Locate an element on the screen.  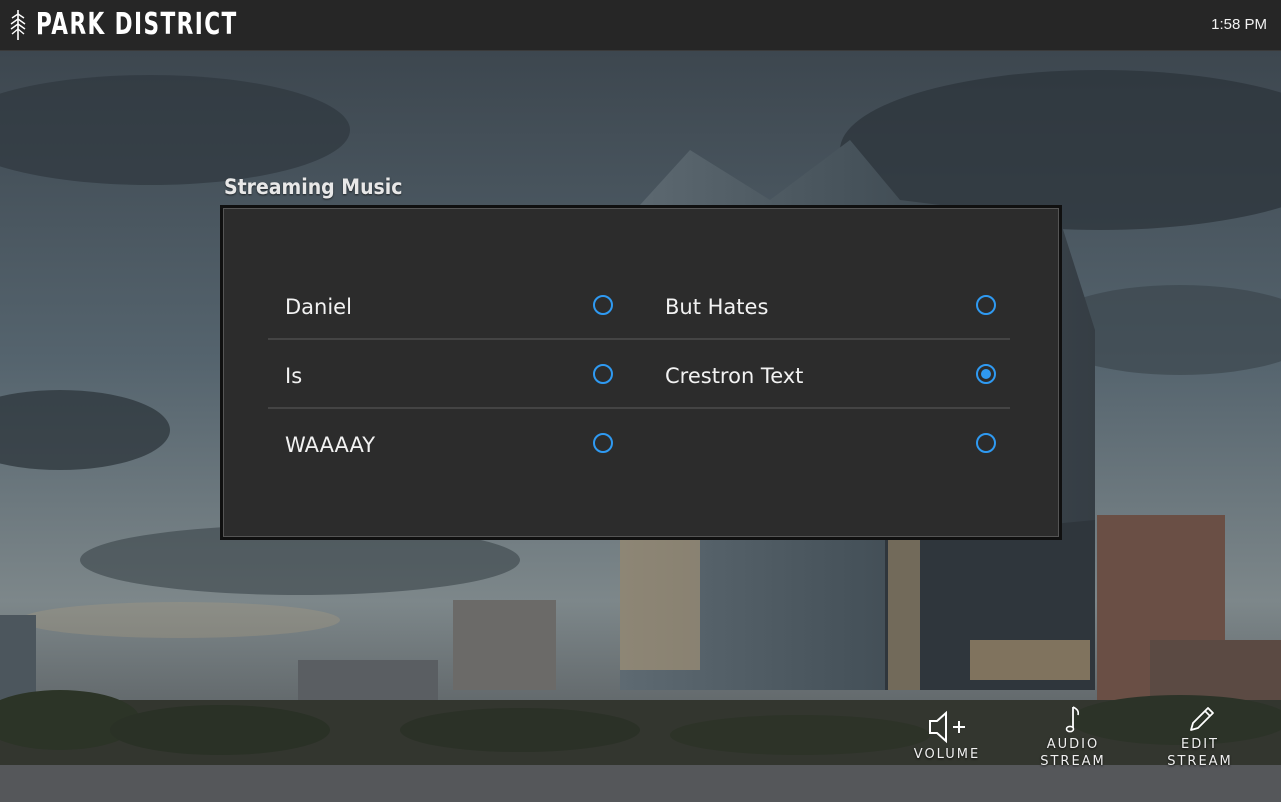
music-note-icon is located at coordinates (1072, 719).